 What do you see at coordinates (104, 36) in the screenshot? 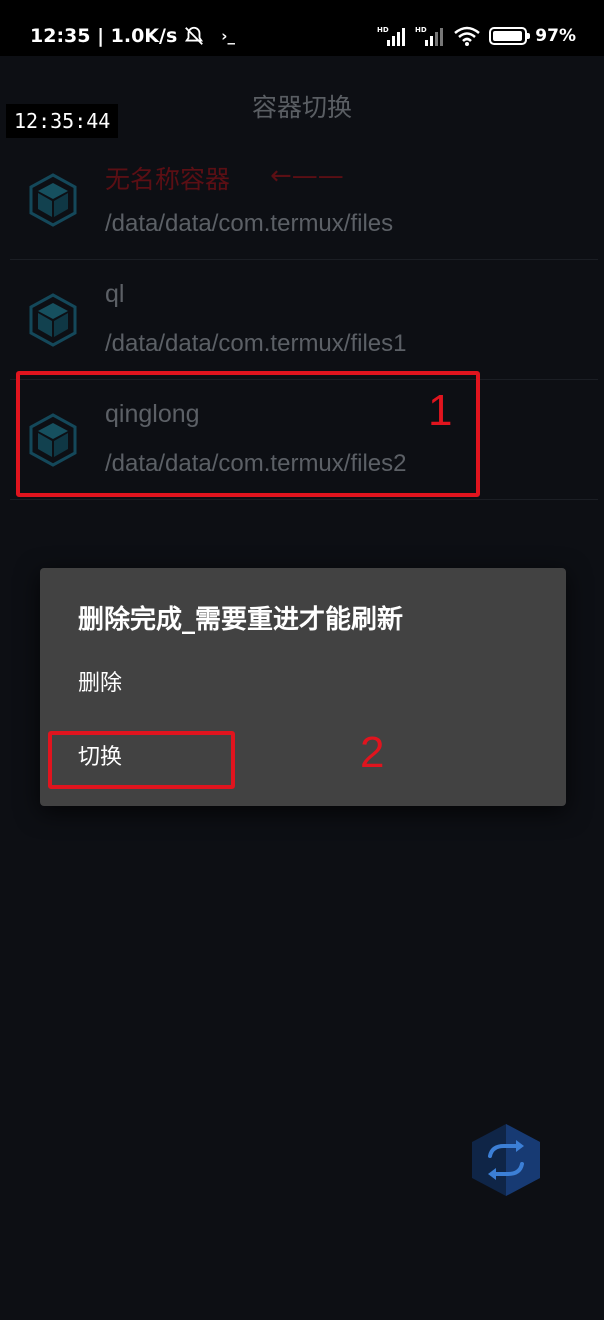
I see `status-time: 12:35 | 1.0K/s` at bounding box center [104, 36].